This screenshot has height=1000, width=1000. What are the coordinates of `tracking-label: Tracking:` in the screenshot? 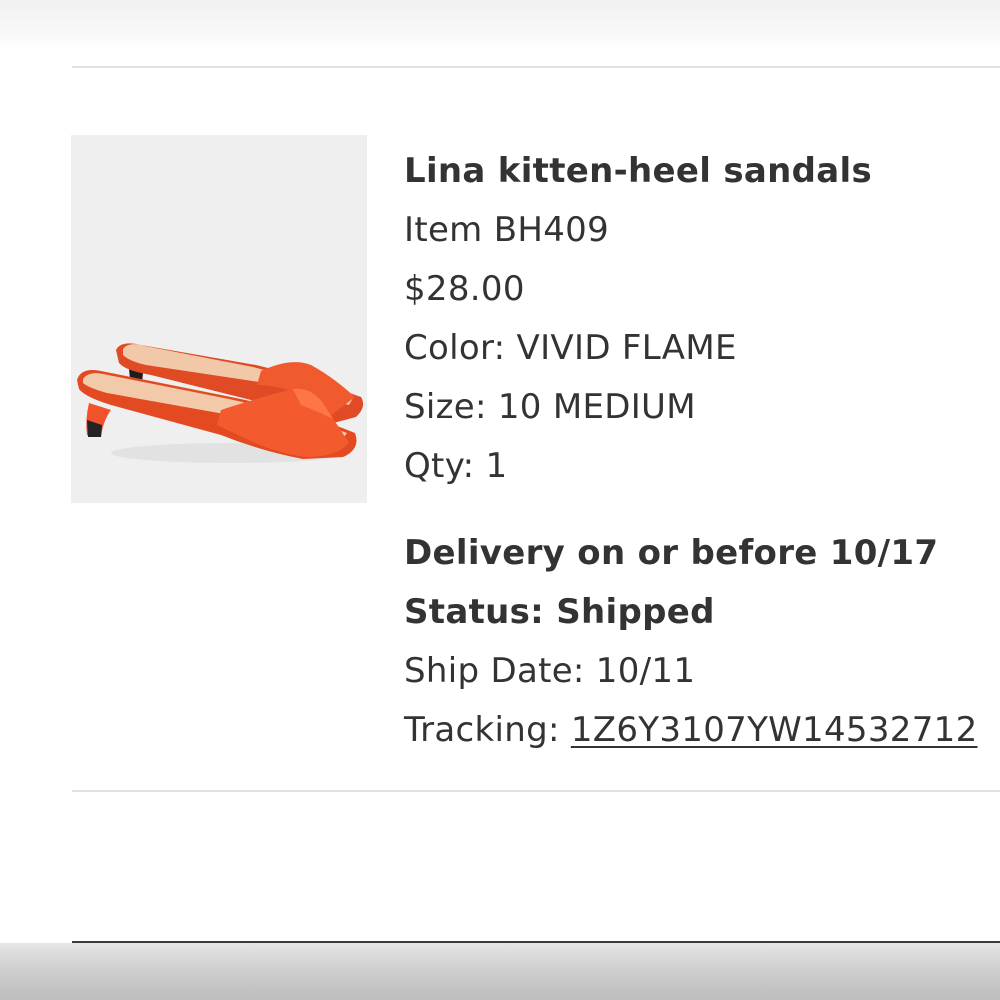 It's located at (482, 730).